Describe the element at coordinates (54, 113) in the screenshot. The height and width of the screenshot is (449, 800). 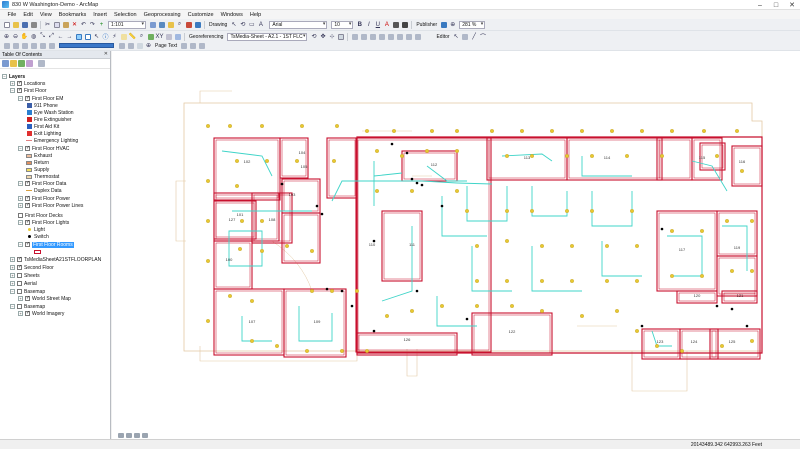
I see `toc-layer-label: Eye Wash Station` at that location.